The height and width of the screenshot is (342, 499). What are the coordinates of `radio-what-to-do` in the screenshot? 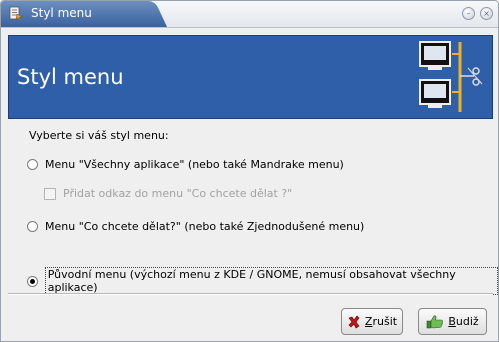 It's located at (32, 226).